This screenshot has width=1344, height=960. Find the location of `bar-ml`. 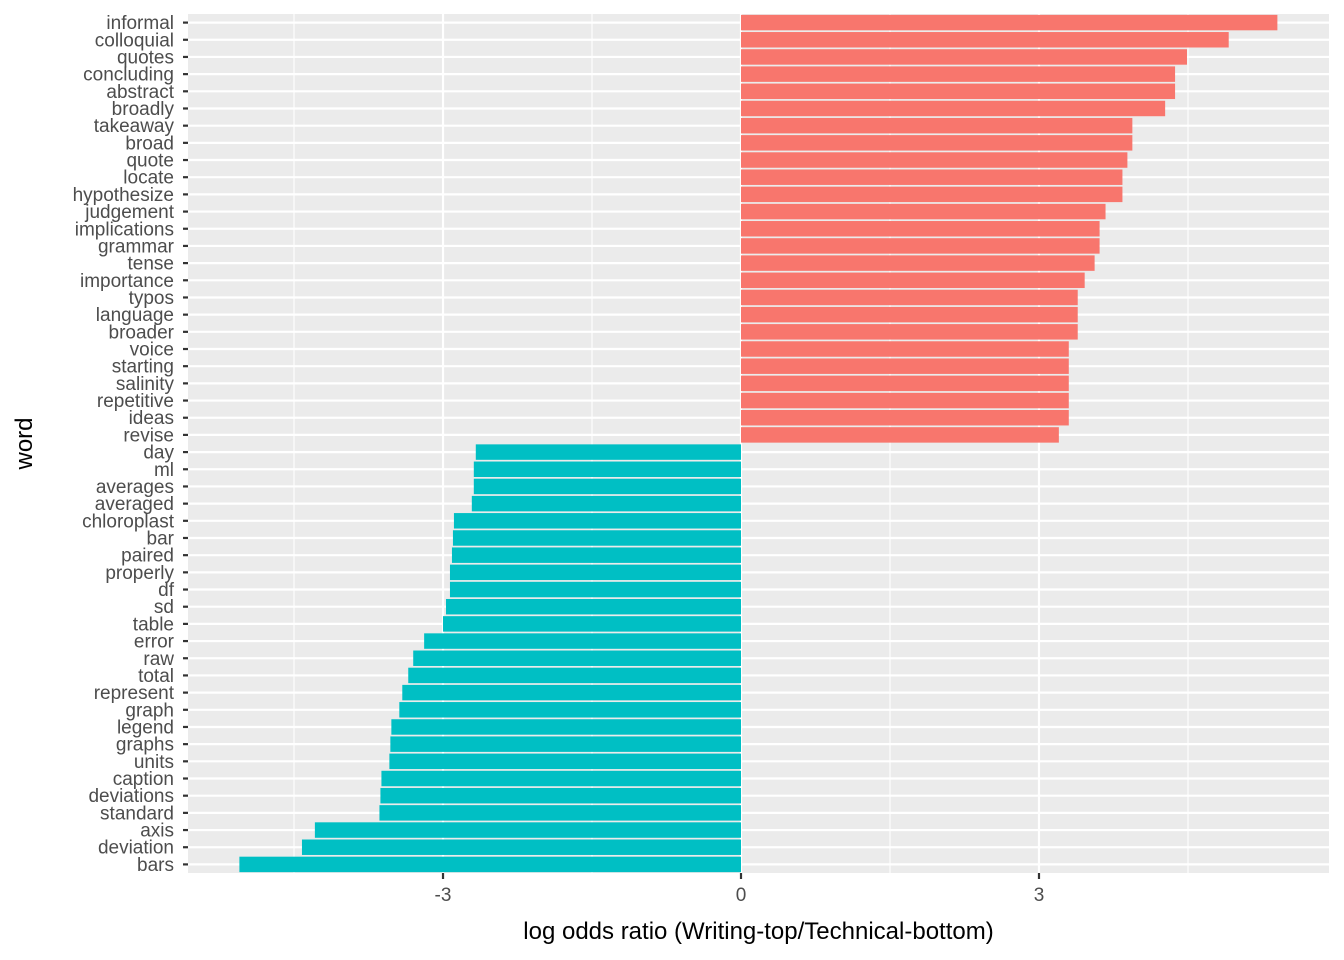

bar-ml is located at coordinates (607, 469).